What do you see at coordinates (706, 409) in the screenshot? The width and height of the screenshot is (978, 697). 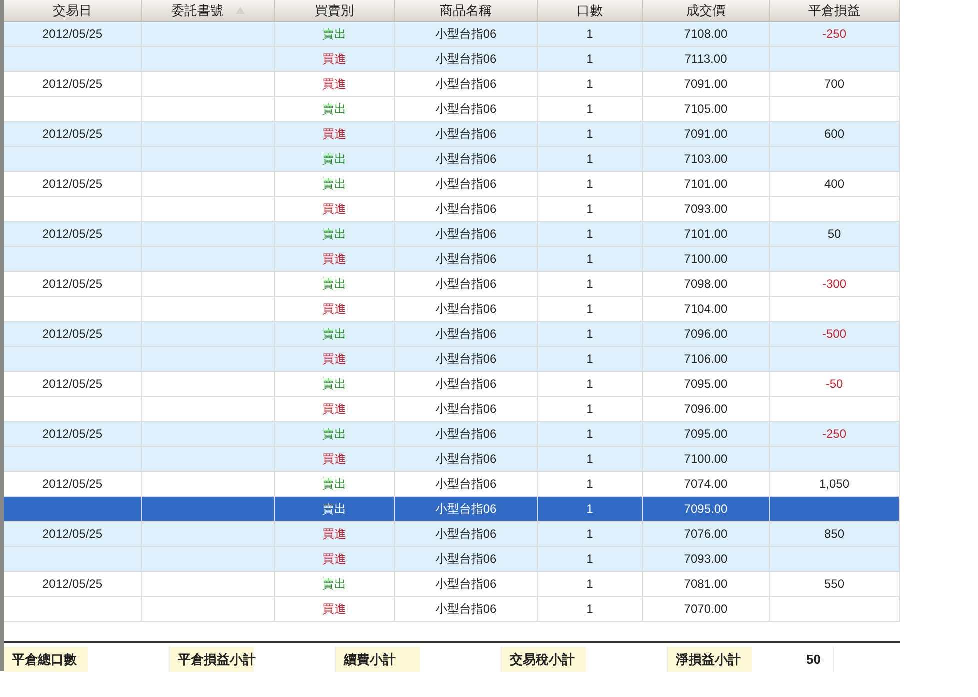 I see `table-cell-text: 7096.00` at bounding box center [706, 409].